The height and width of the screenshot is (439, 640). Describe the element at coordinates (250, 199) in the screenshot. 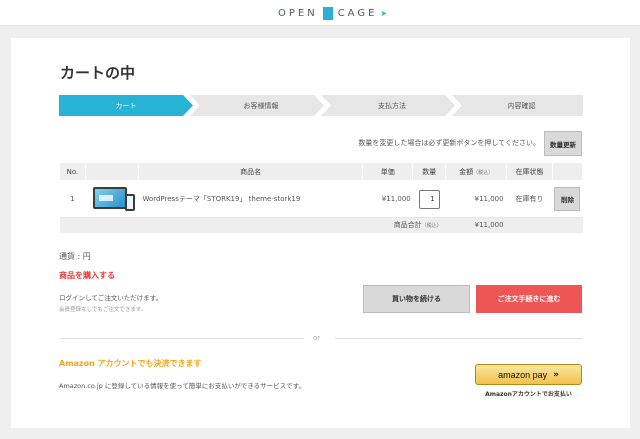

I see `product-name: WordPressテーマ「STORK19」 theme-stork19` at that location.